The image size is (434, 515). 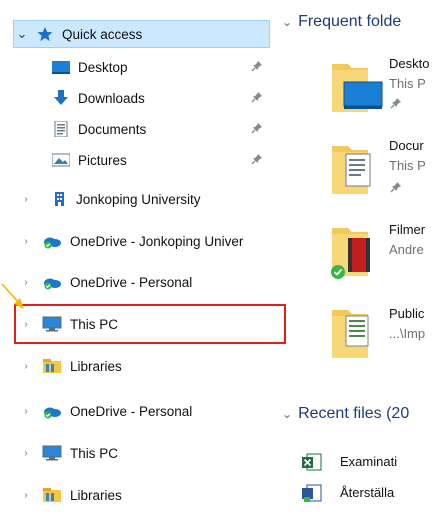 What do you see at coordinates (359, 87) in the screenshot?
I see `folder-desktop-icon` at bounding box center [359, 87].